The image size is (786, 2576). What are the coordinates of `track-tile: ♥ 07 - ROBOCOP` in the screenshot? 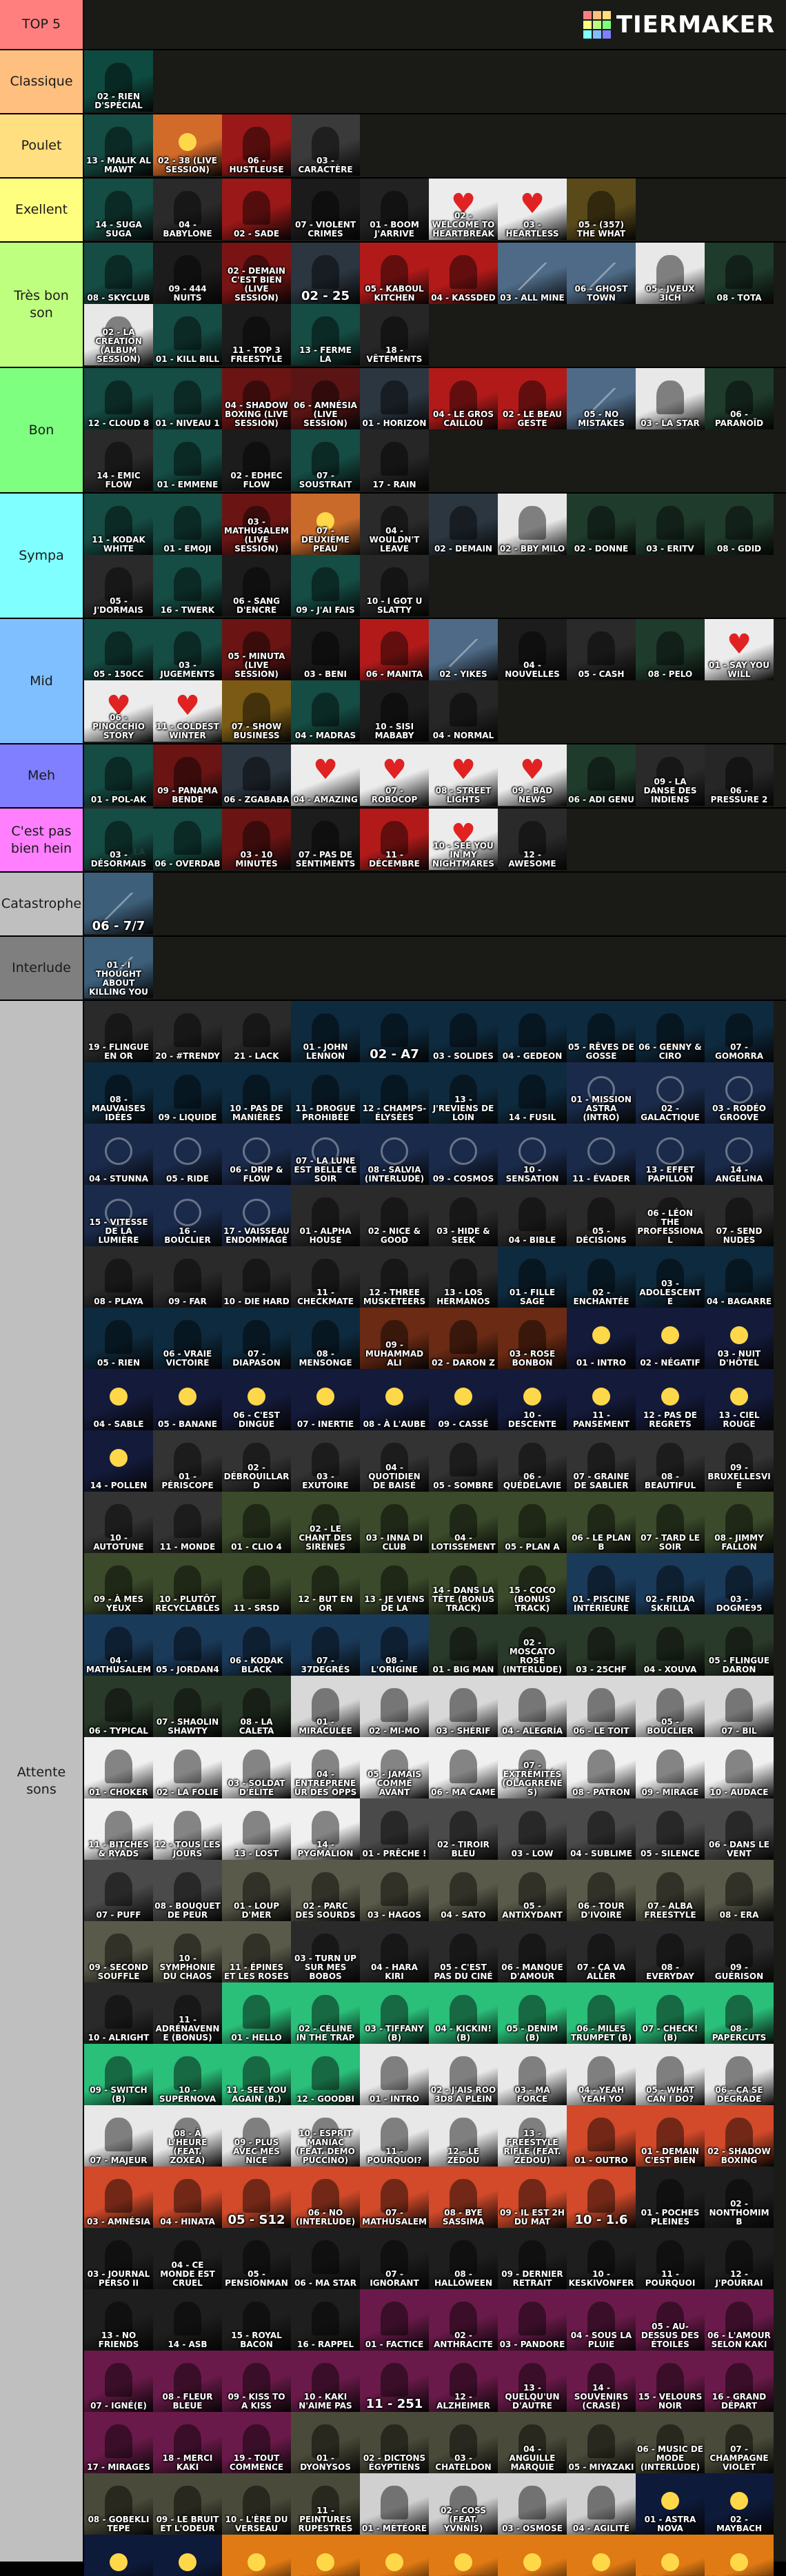 It's located at (394, 775).